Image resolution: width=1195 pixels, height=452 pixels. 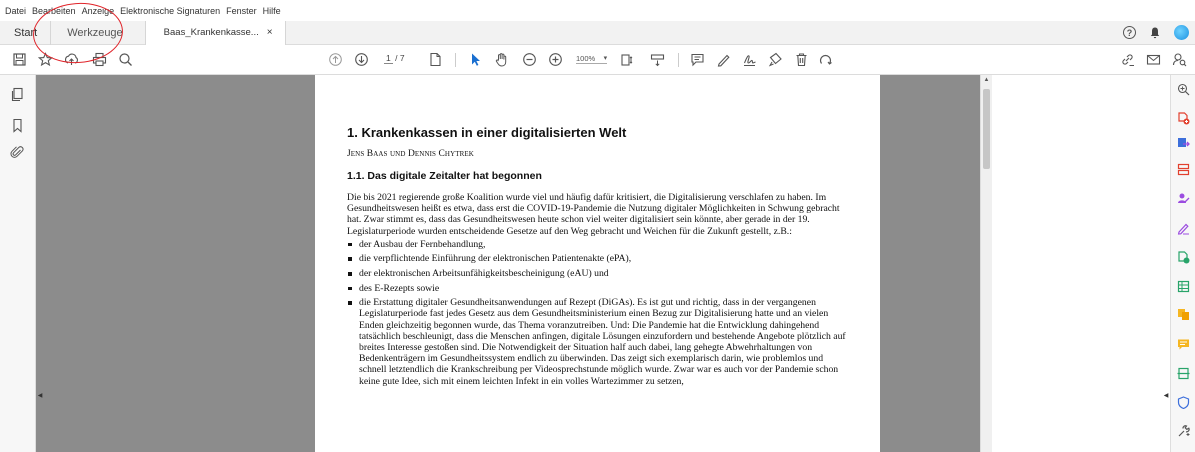 What do you see at coordinates (54, 11) in the screenshot?
I see `menu-bearbeiten: Bearbeiten` at bounding box center [54, 11].